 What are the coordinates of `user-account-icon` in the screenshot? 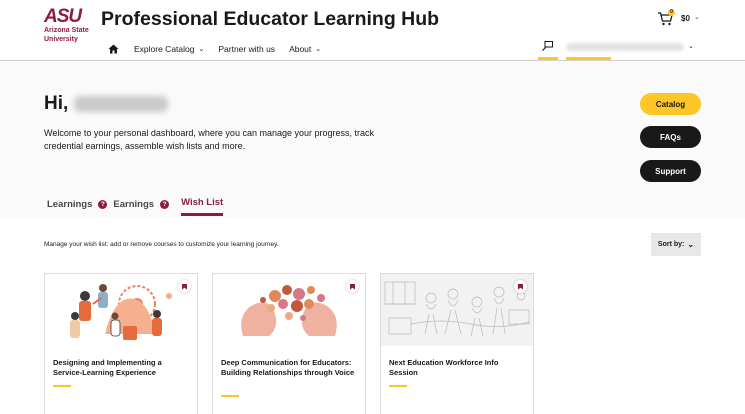 It's located at (547, 46).